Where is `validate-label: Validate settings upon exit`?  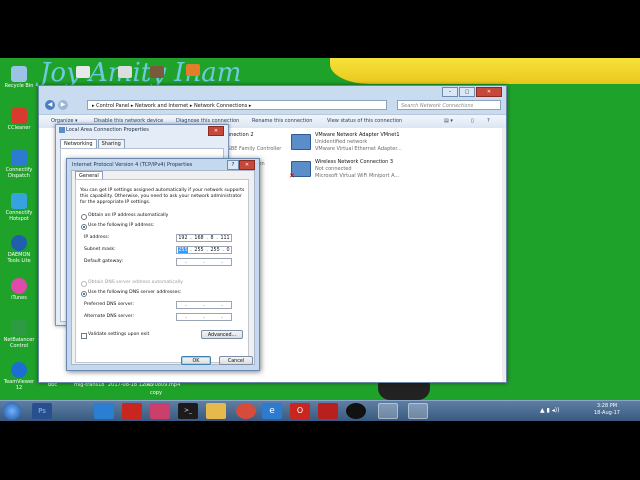 validate-label: Validate settings upon exit is located at coordinates (119, 334).